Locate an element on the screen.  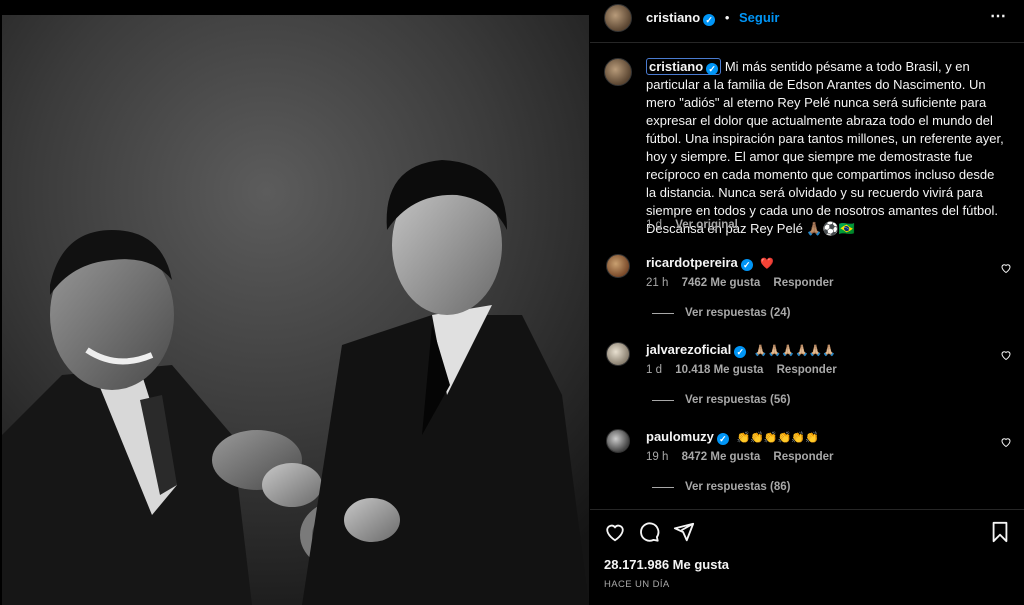
comment-username: paulomuzy is located at coordinates (680, 436).